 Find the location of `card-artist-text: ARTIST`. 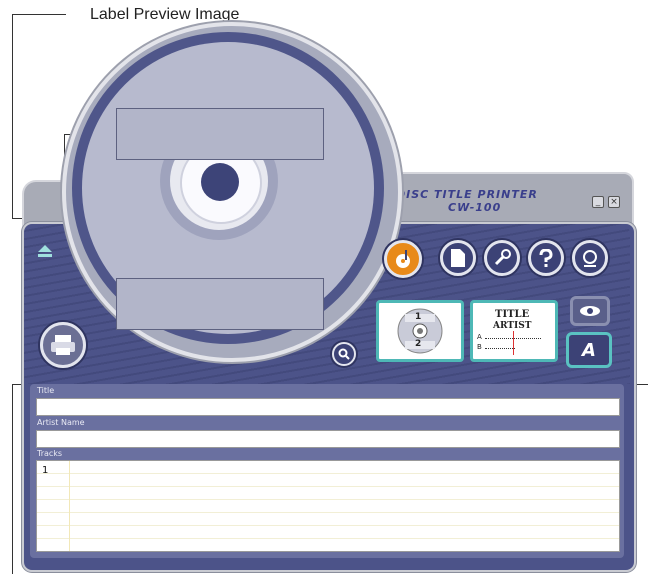

card-artist-text: ARTIST is located at coordinates (512, 326).